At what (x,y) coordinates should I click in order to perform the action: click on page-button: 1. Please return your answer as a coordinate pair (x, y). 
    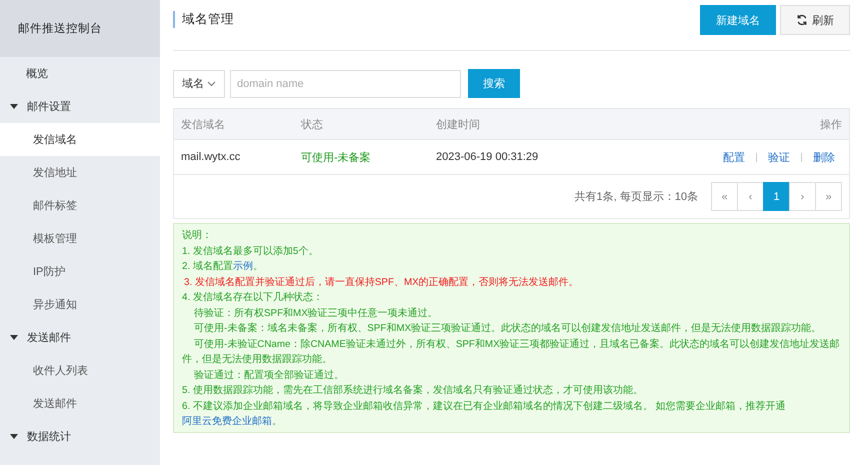
    Looking at the image, I should click on (776, 196).